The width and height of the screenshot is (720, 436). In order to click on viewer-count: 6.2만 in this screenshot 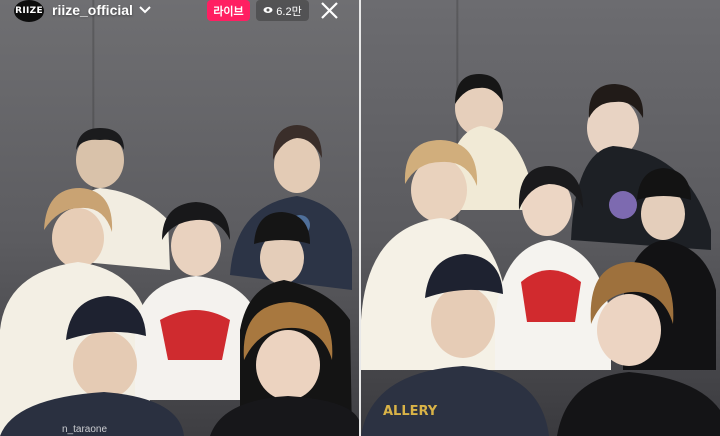, I will do `click(289, 11)`.